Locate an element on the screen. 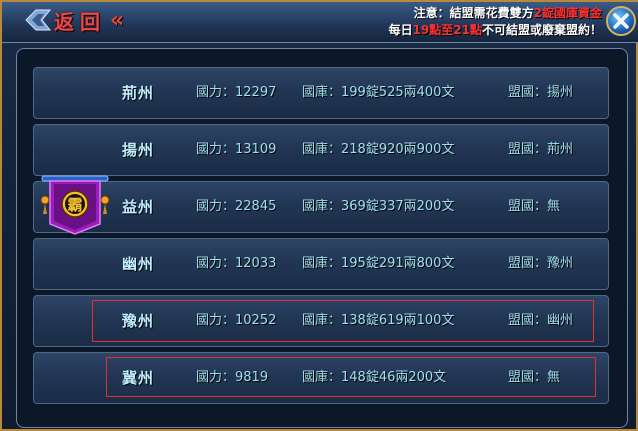 Image resolution: width=638 pixels, height=431 pixels. chevron-left-icon: « is located at coordinates (117, 20).